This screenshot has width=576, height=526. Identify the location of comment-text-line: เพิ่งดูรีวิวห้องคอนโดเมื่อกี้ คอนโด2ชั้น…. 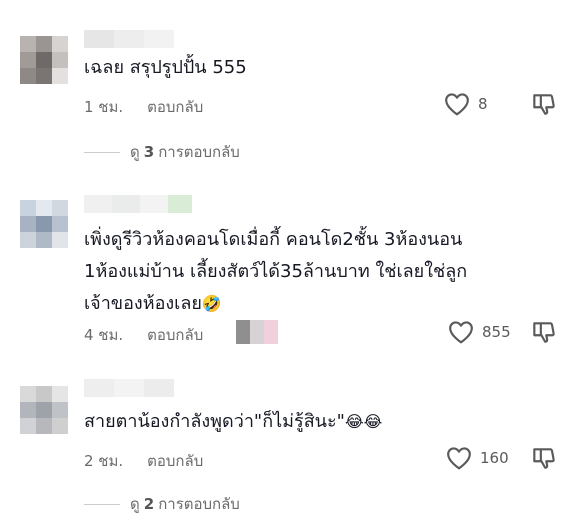
(273, 239).